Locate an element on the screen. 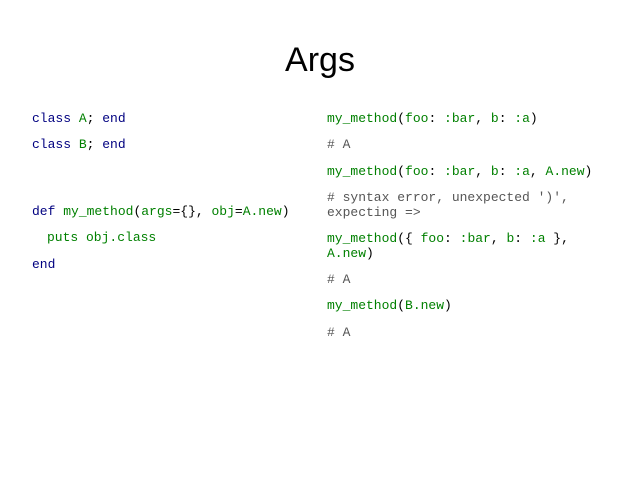 Image resolution: width=640 pixels, height=480 pixels. code-line-call4: my_method(B.new) is located at coordinates (389, 305).